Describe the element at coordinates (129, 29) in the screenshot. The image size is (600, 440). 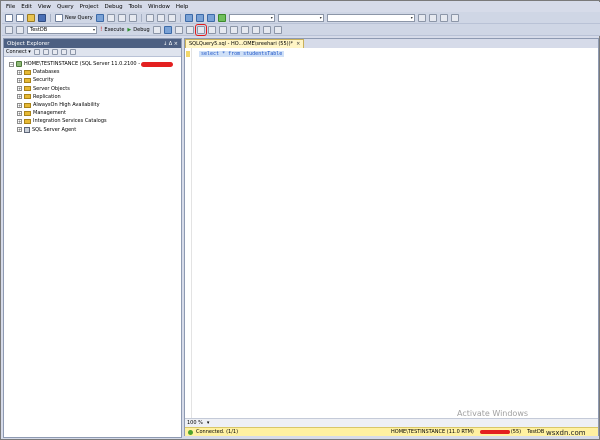
I see `play-icon: ▶` at that location.